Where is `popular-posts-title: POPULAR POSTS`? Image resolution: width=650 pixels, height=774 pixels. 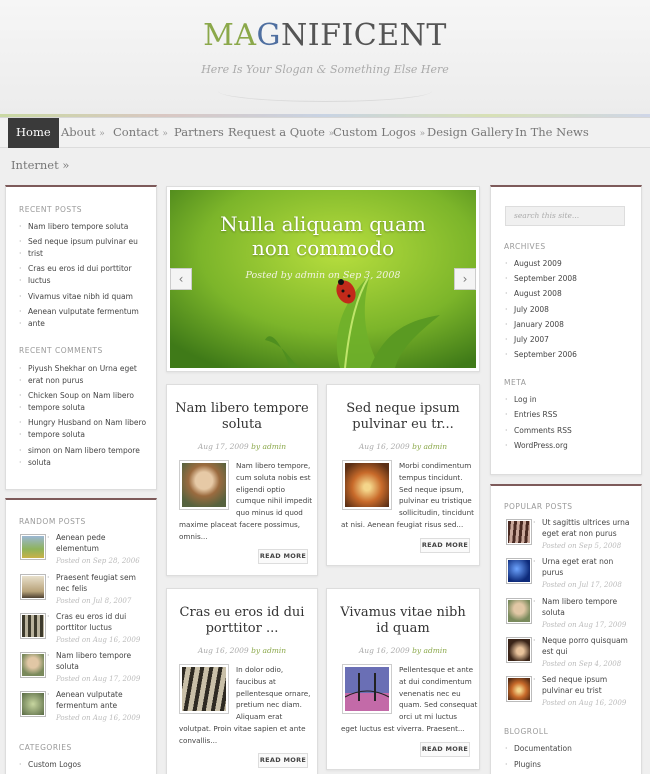
popular-posts-title: POPULAR POSTS is located at coordinates (538, 506).